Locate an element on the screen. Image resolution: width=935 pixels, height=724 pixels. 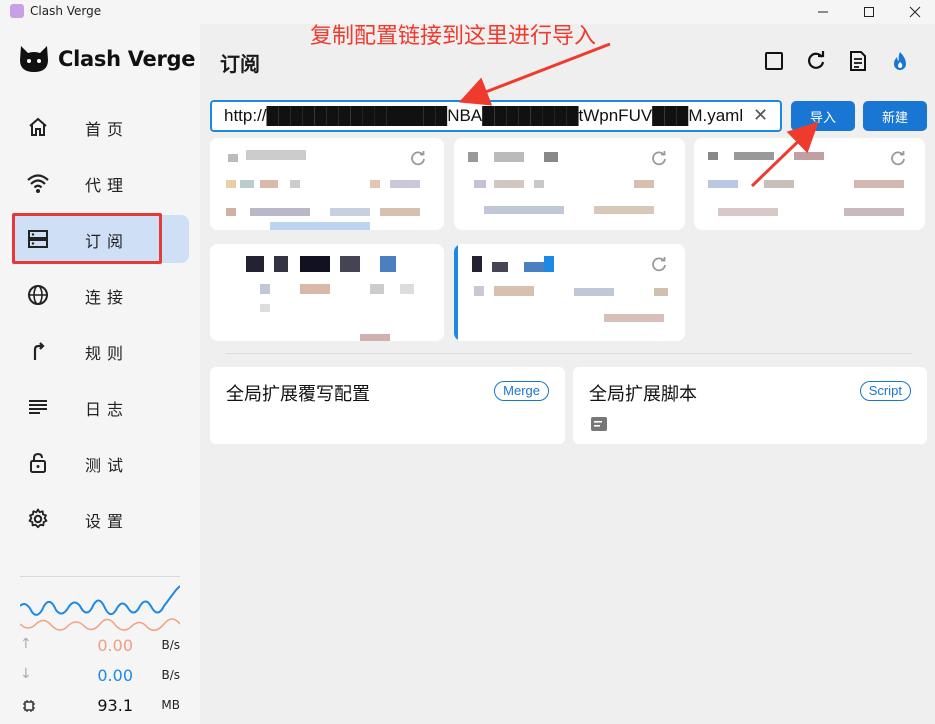
minimize-icon is located at coordinates (823, 12).